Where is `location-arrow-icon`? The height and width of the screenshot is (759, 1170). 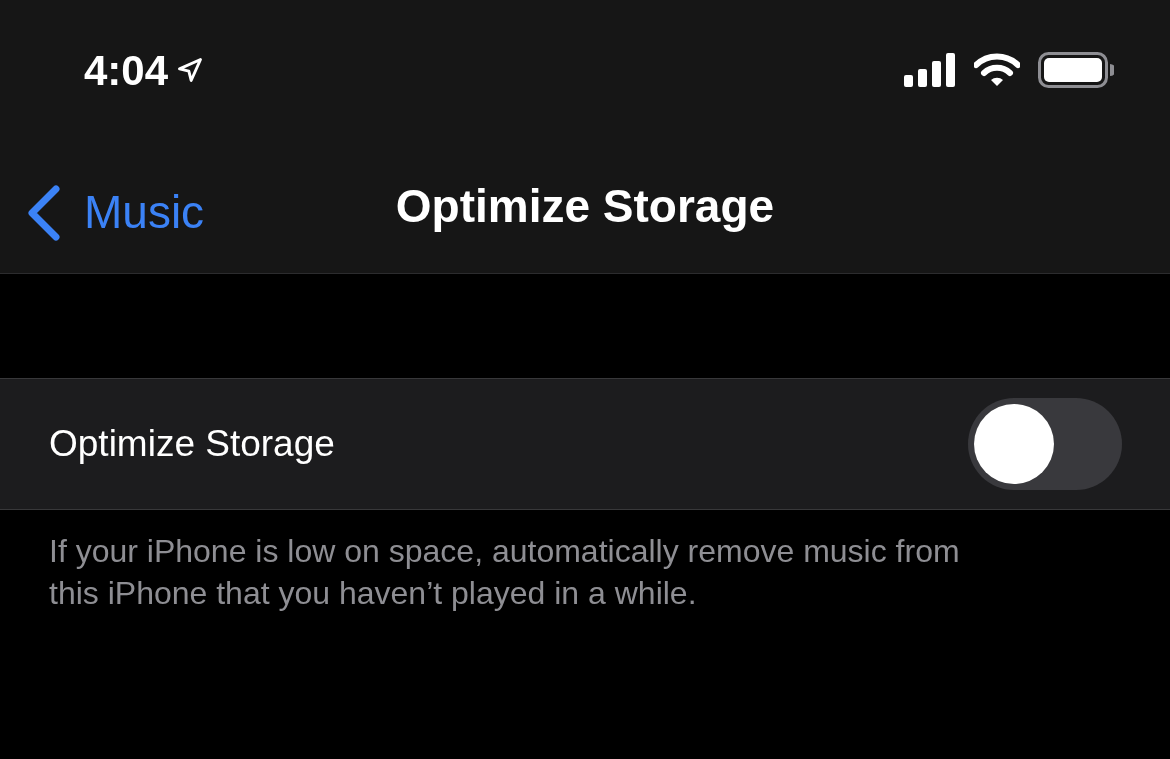
location-arrow-icon is located at coordinates (190, 70).